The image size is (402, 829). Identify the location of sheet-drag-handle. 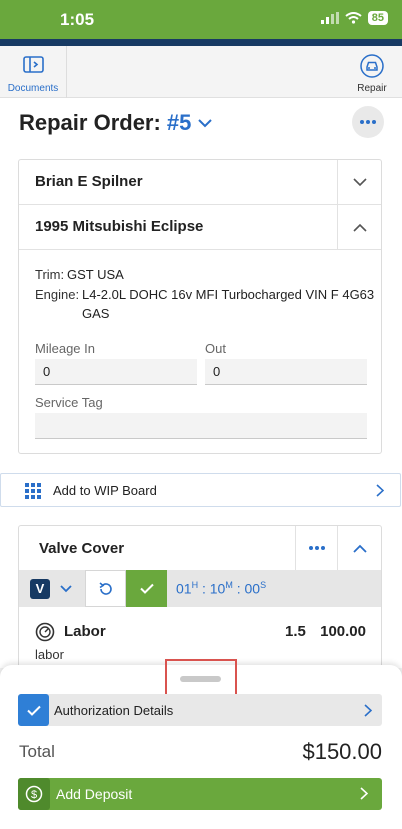
(200, 679).